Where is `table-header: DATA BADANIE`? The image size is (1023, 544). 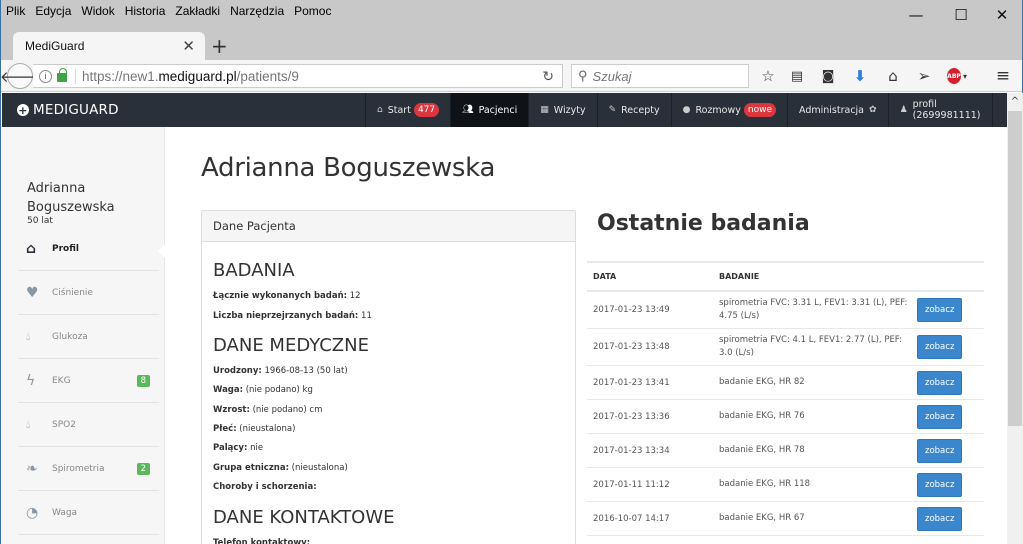
table-header: DATA BADANIE is located at coordinates (785, 276).